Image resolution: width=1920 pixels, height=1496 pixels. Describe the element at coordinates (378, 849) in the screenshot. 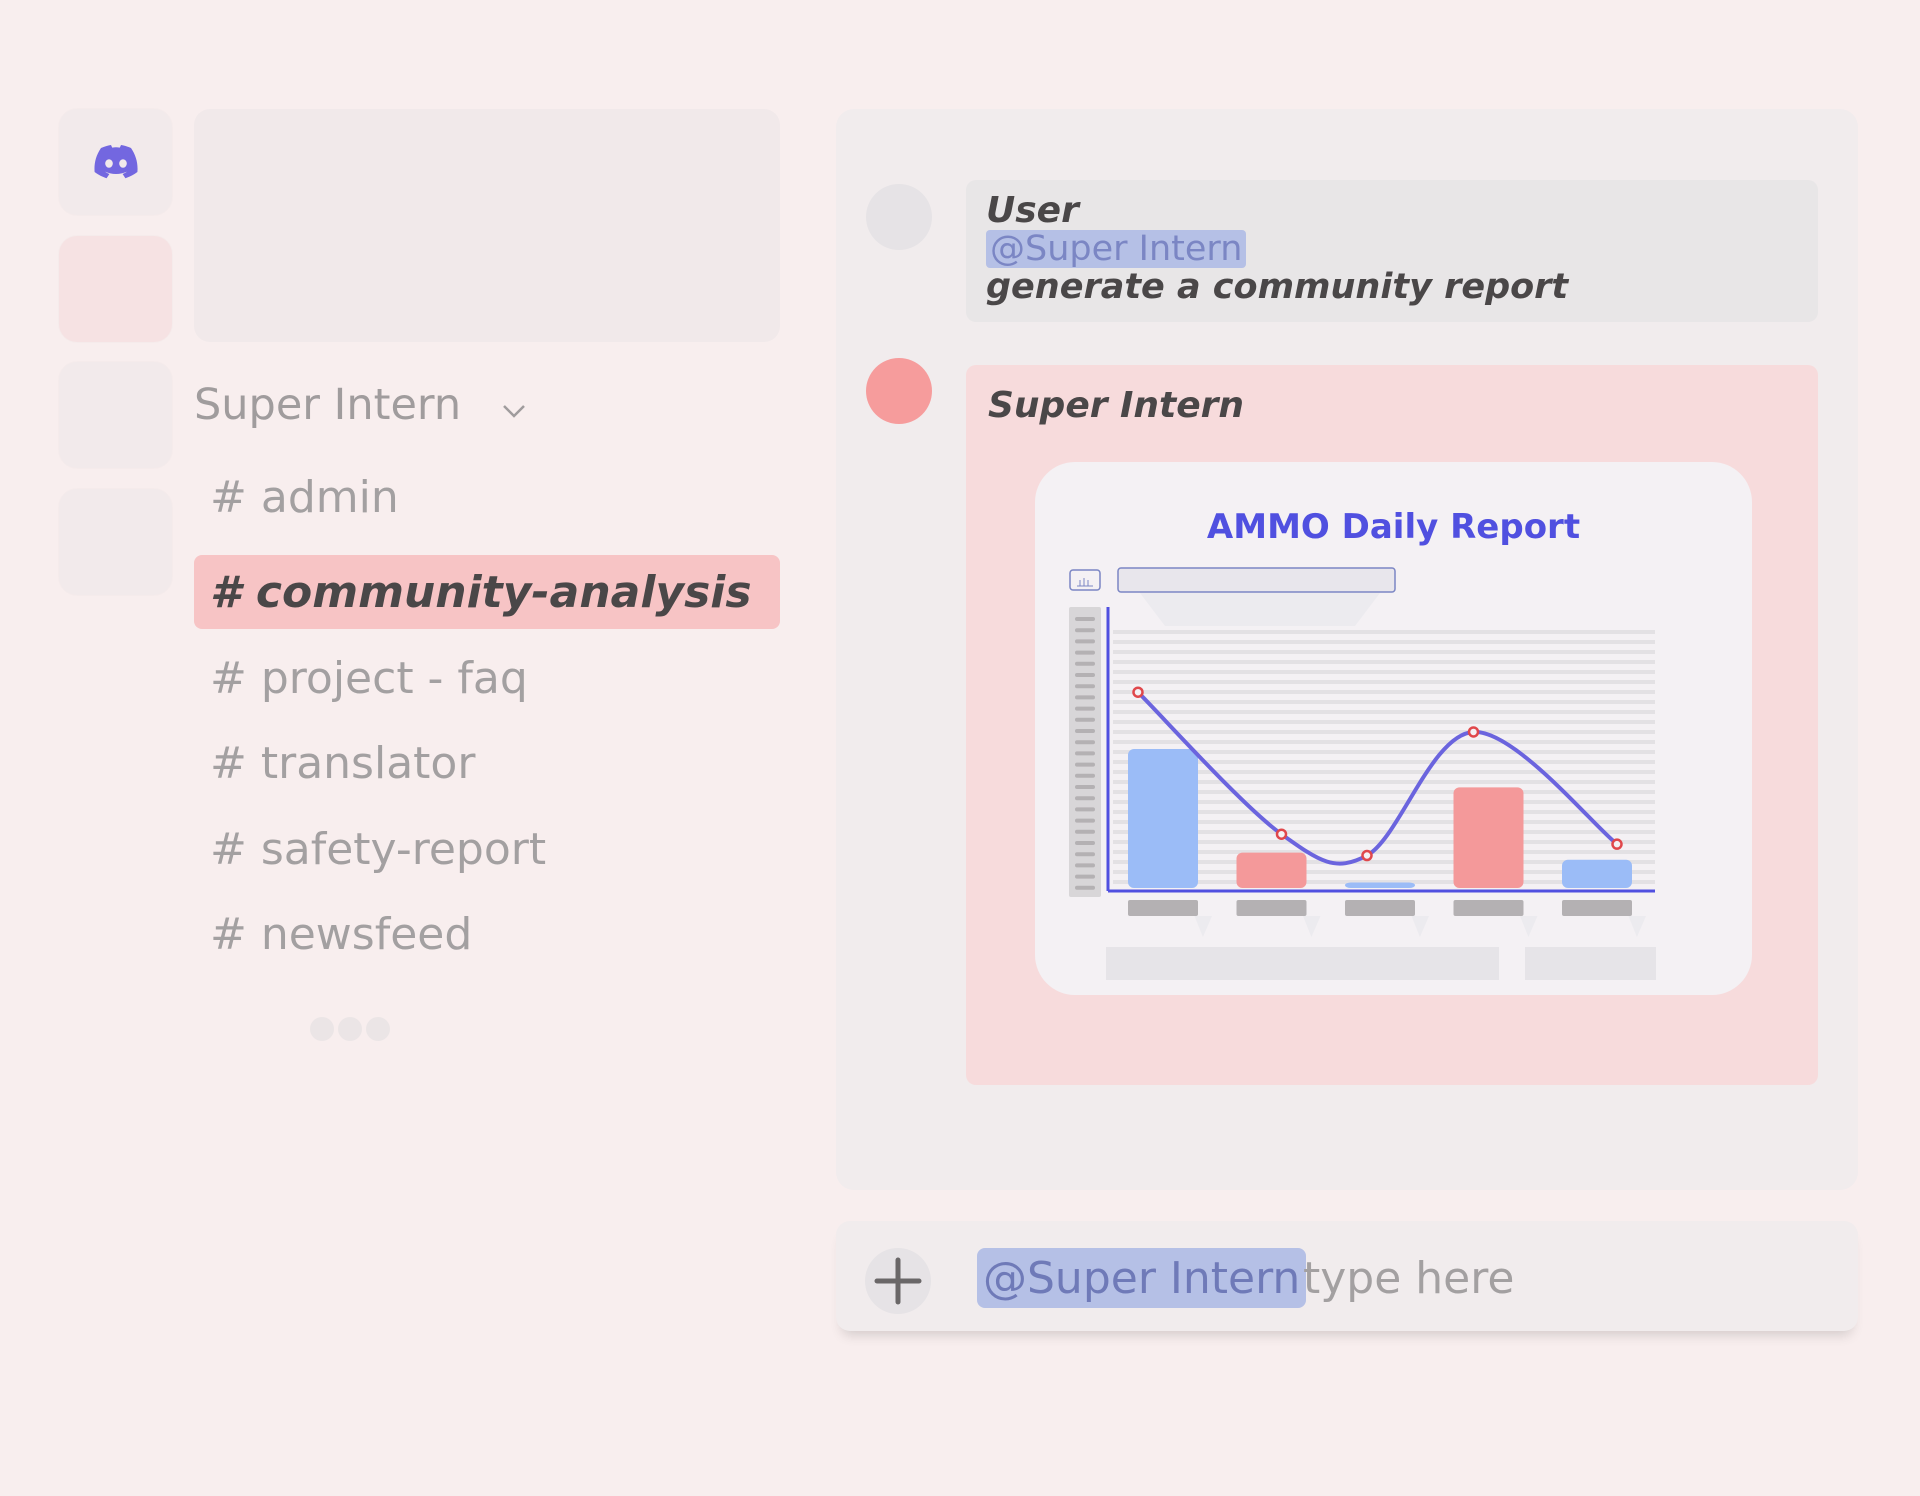

I see `channel-label: # safety-report` at that location.